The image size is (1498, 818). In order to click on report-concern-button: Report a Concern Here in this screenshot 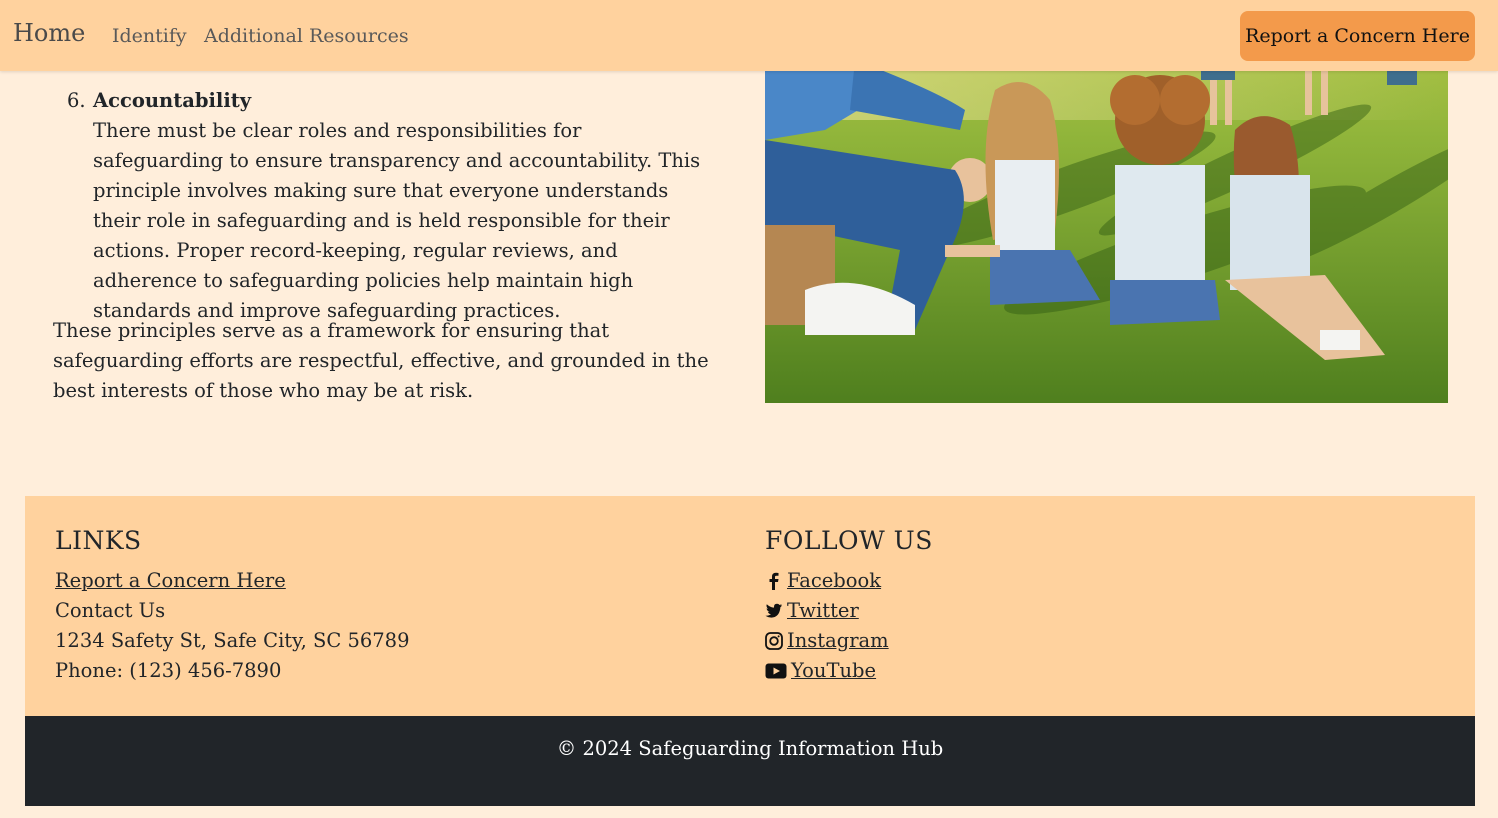, I will do `click(1357, 36)`.